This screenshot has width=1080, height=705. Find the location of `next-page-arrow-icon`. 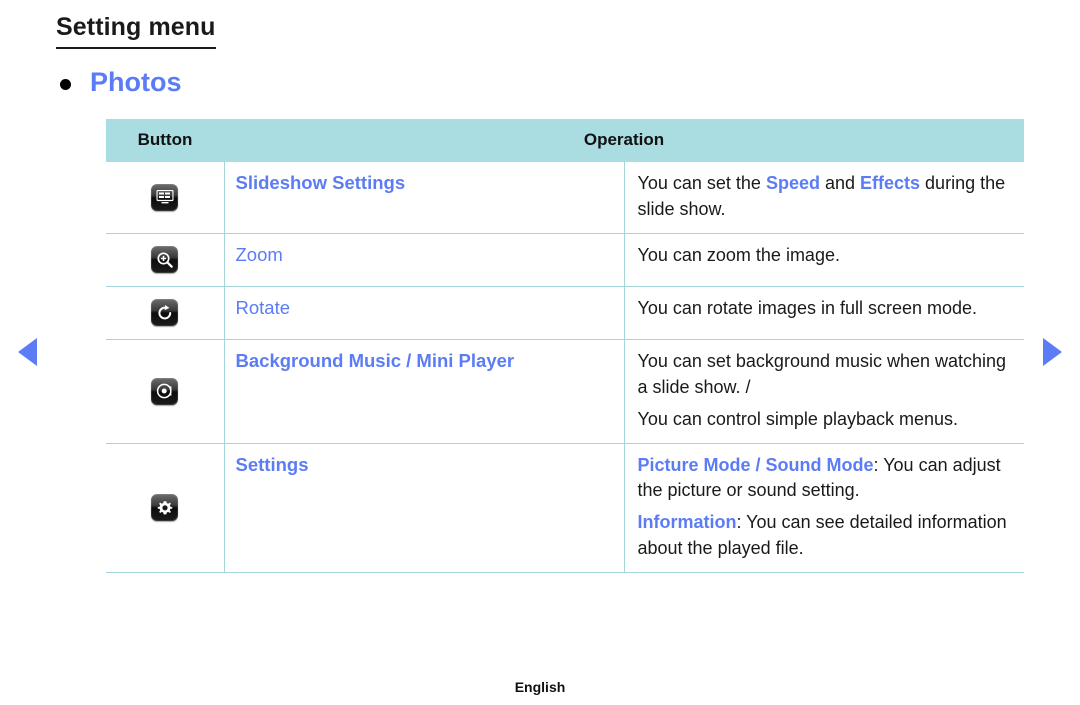

next-page-arrow-icon is located at coordinates (1052, 352).